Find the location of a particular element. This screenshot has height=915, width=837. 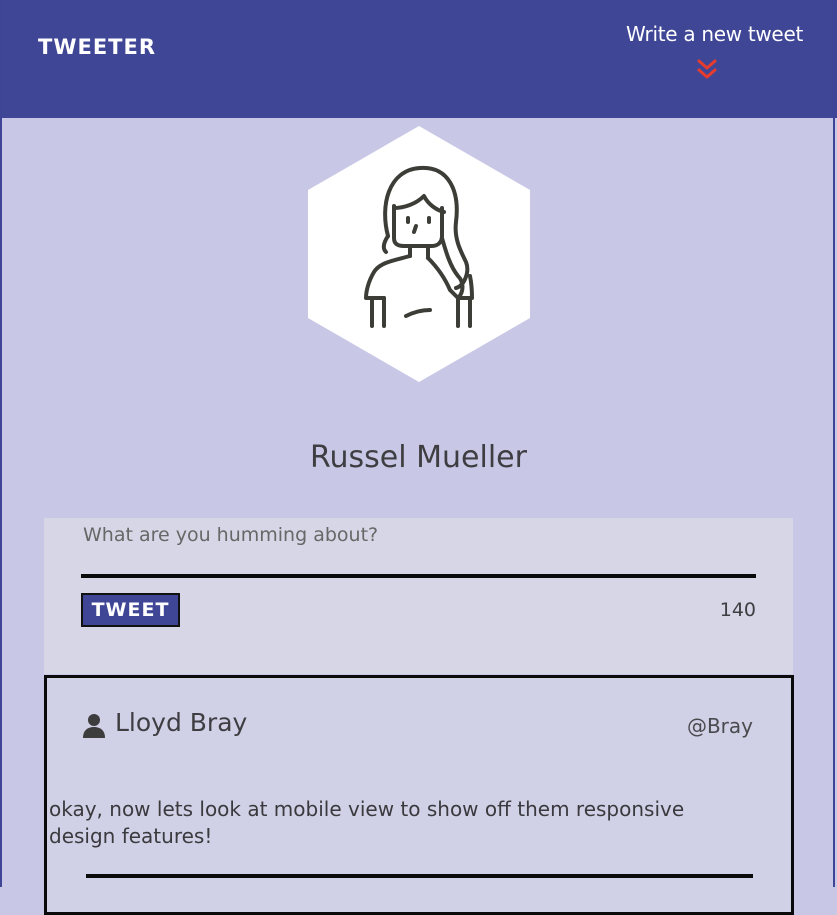

profile-name: Russel Mueller is located at coordinates (418, 457).